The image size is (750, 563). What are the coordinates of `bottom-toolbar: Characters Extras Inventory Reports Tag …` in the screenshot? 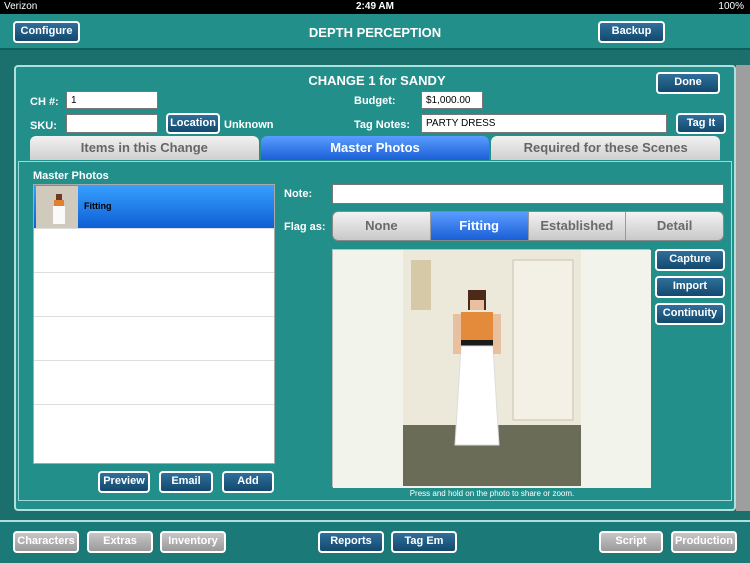 It's located at (375, 541).